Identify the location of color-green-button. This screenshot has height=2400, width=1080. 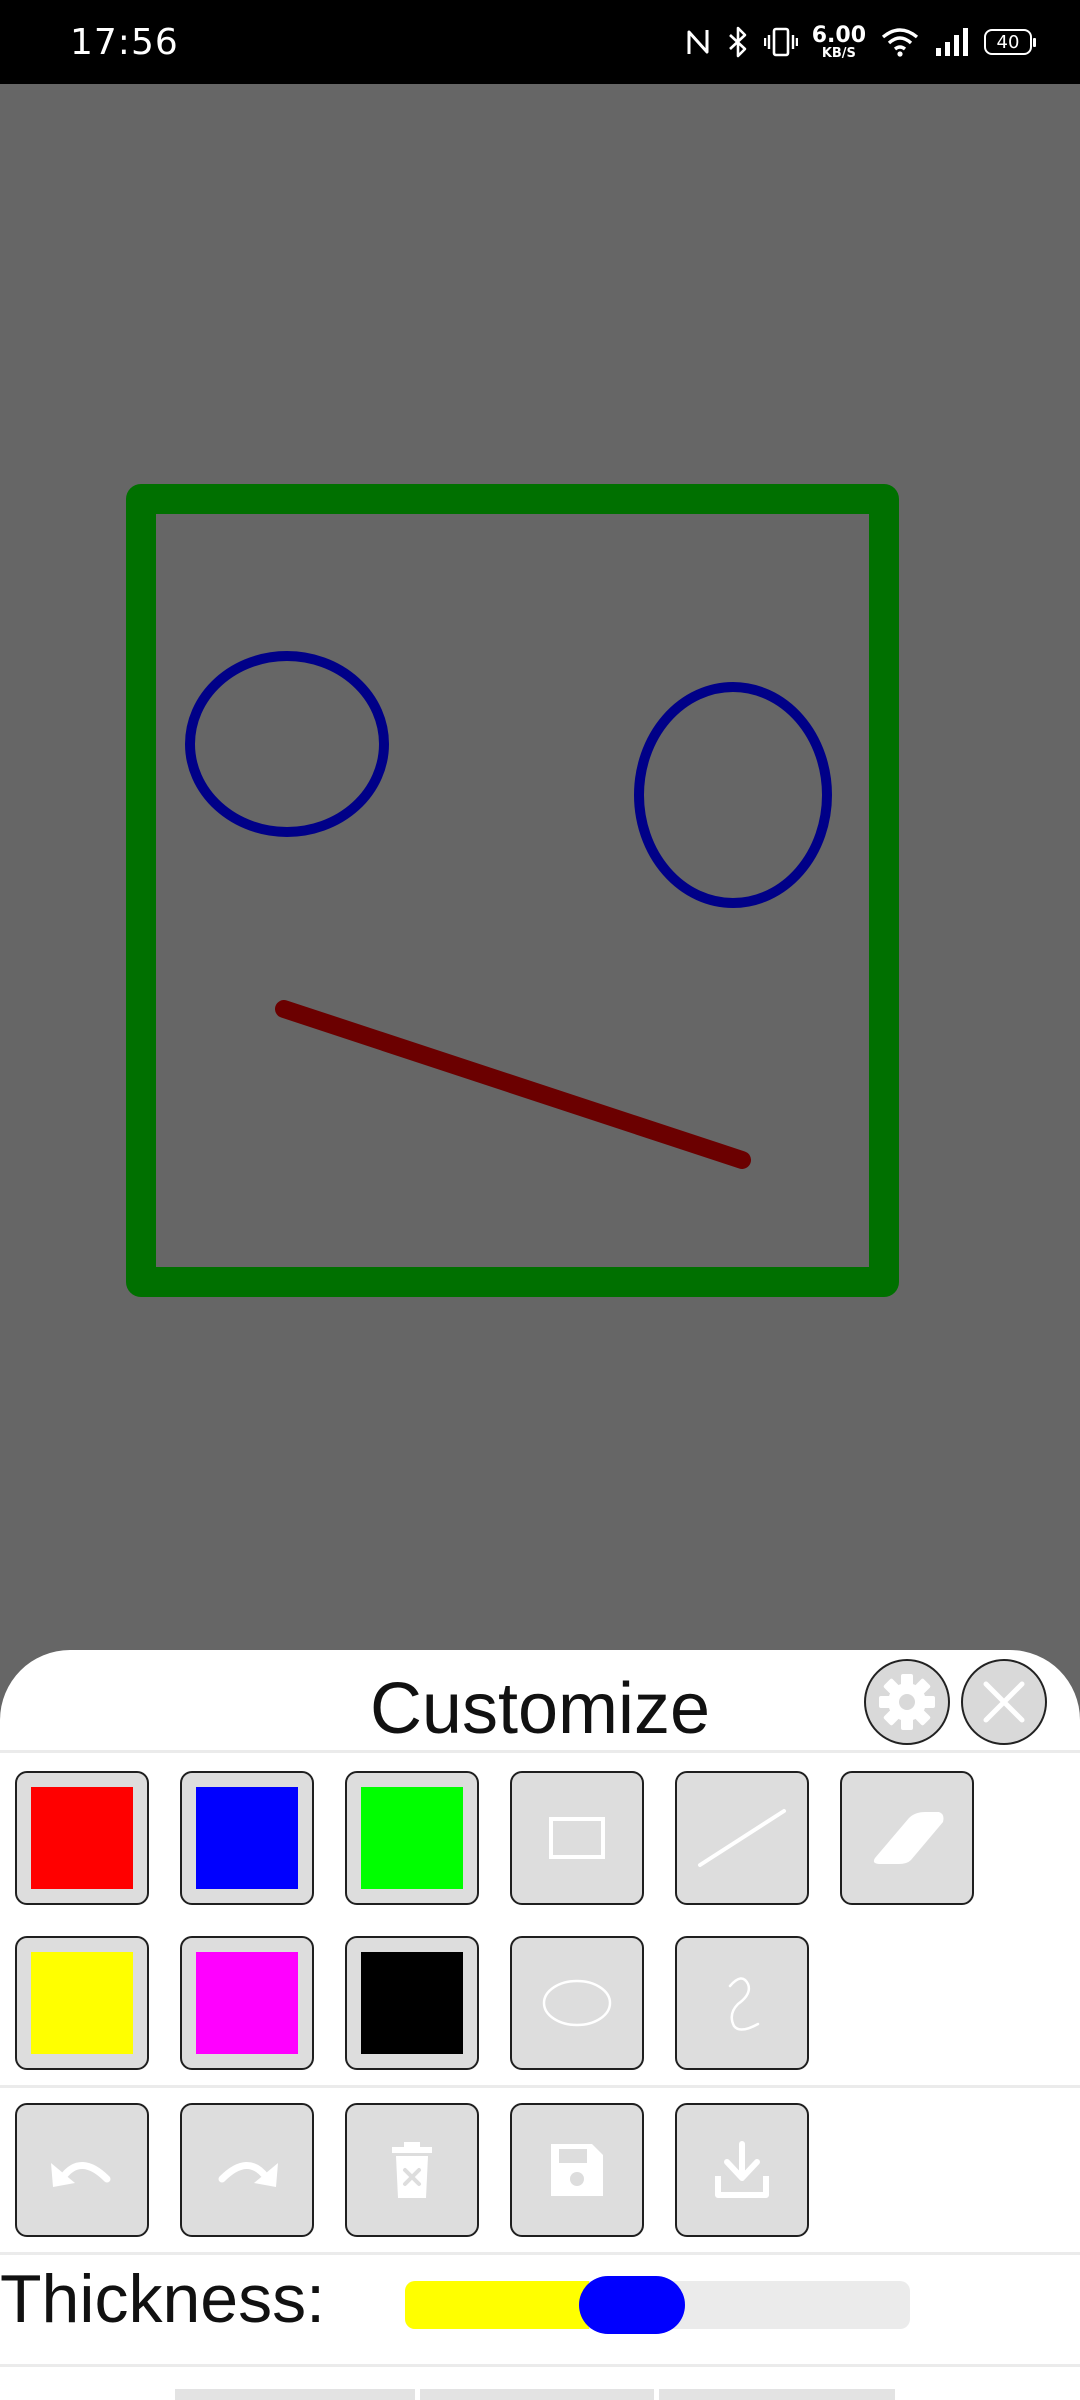
(412, 1838).